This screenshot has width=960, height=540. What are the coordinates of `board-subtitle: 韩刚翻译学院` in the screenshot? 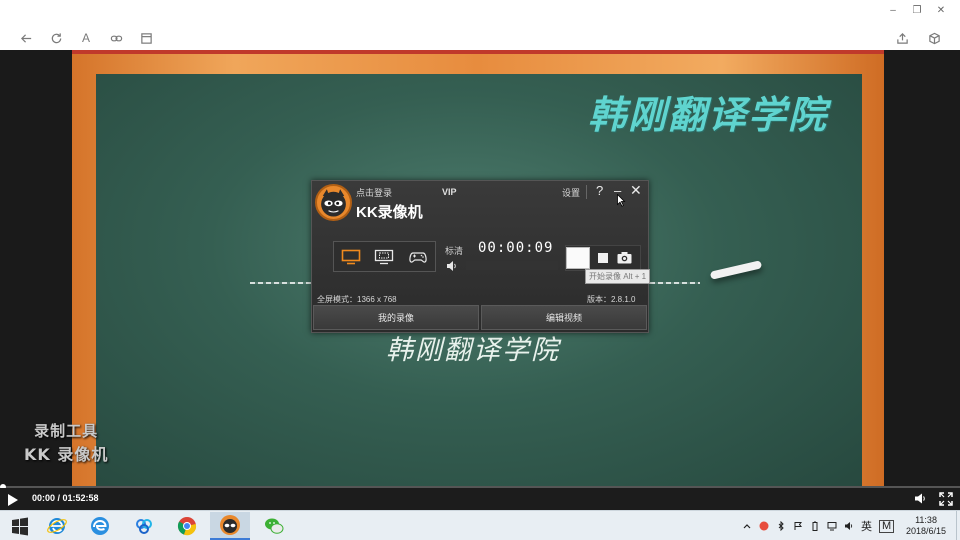 It's located at (473, 350).